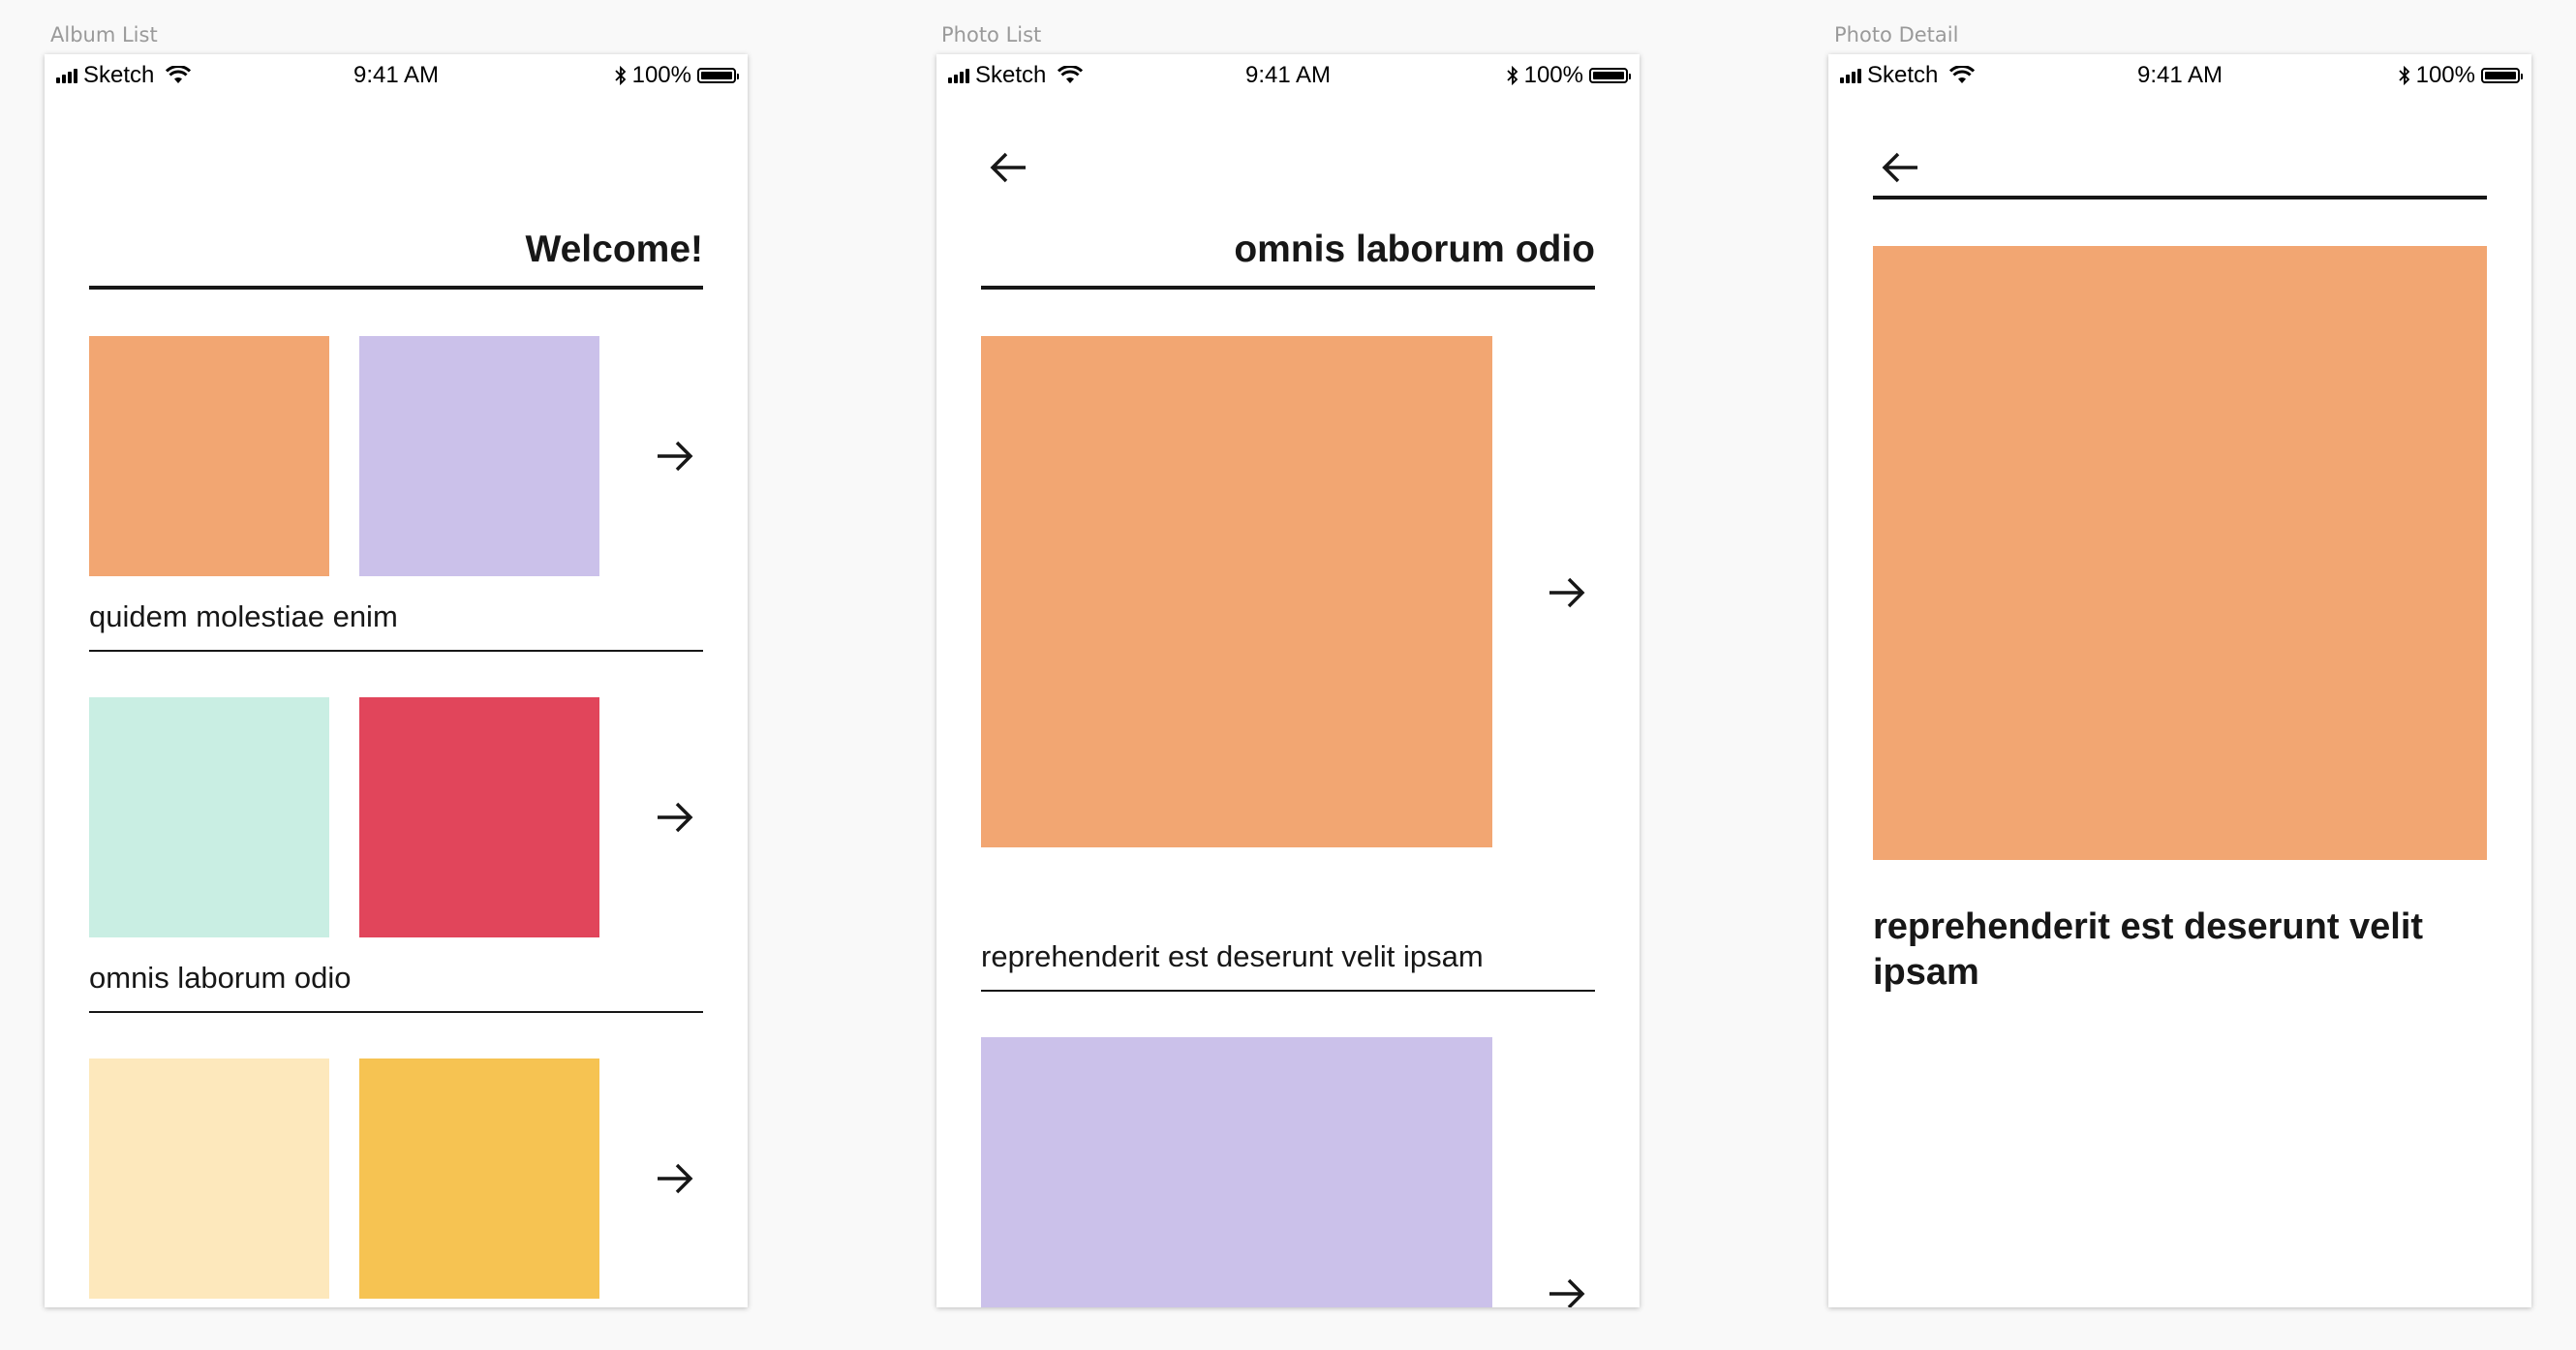 This screenshot has width=2576, height=1350. What do you see at coordinates (104, 34) in the screenshot?
I see `artboard-label-album-list: Album List` at bounding box center [104, 34].